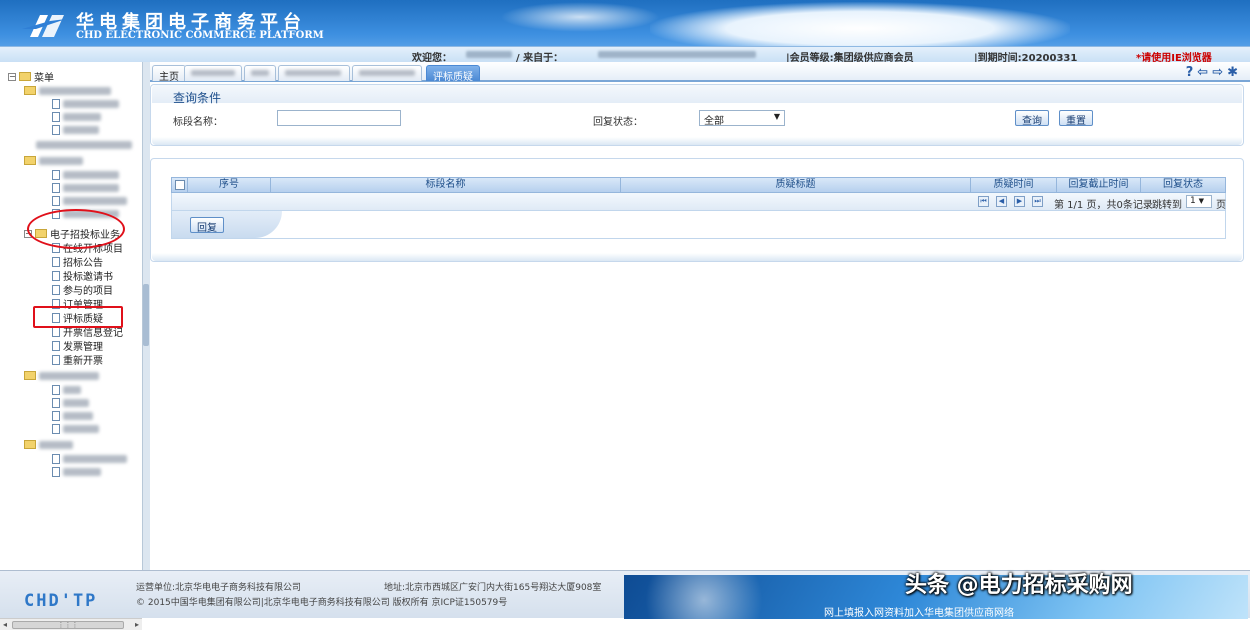  What do you see at coordinates (137, 624) in the screenshot?
I see `scroll-right-icon: ▸` at bounding box center [137, 624].